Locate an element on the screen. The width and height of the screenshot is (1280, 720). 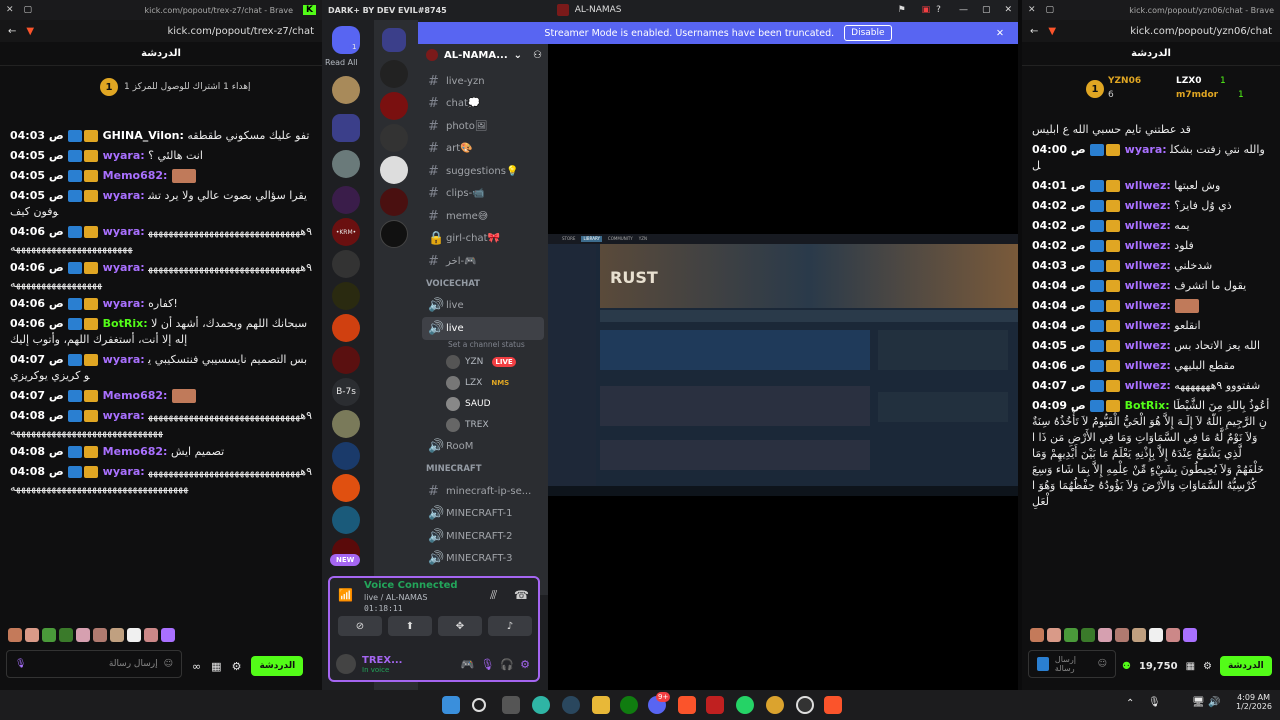
user-avatar is located at coordinates (346, 664).